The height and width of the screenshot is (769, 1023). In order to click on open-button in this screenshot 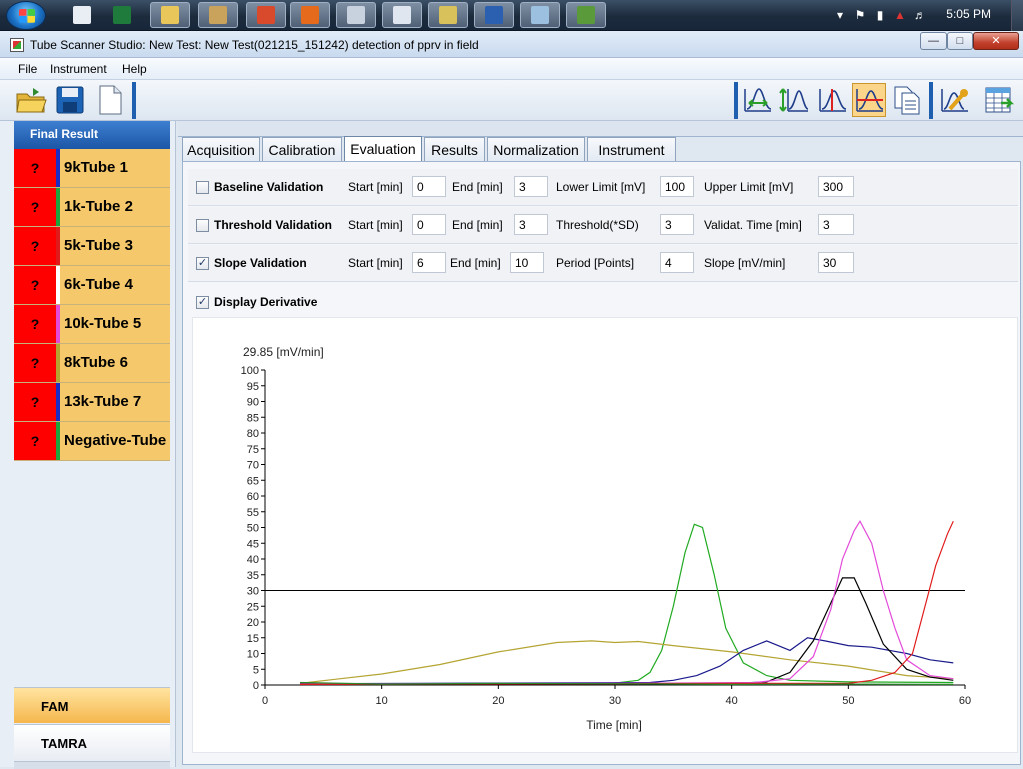, I will do `click(31, 100)`.